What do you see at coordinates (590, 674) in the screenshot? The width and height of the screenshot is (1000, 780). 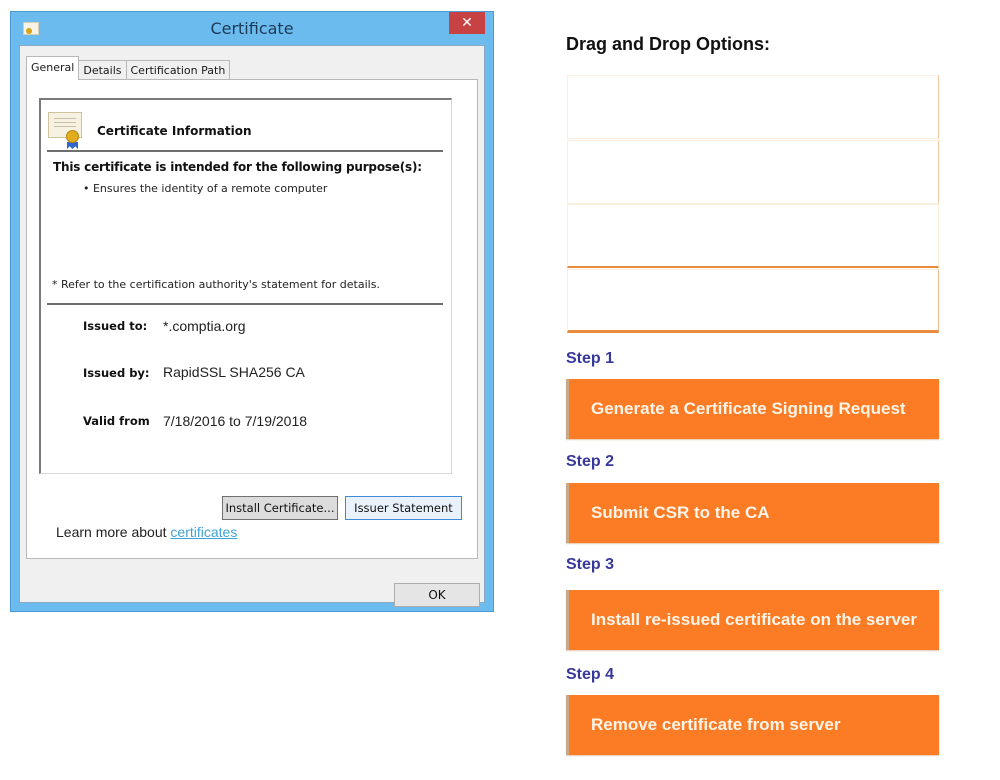 I see `step-4-label: Step 4` at bounding box center [590, 674].